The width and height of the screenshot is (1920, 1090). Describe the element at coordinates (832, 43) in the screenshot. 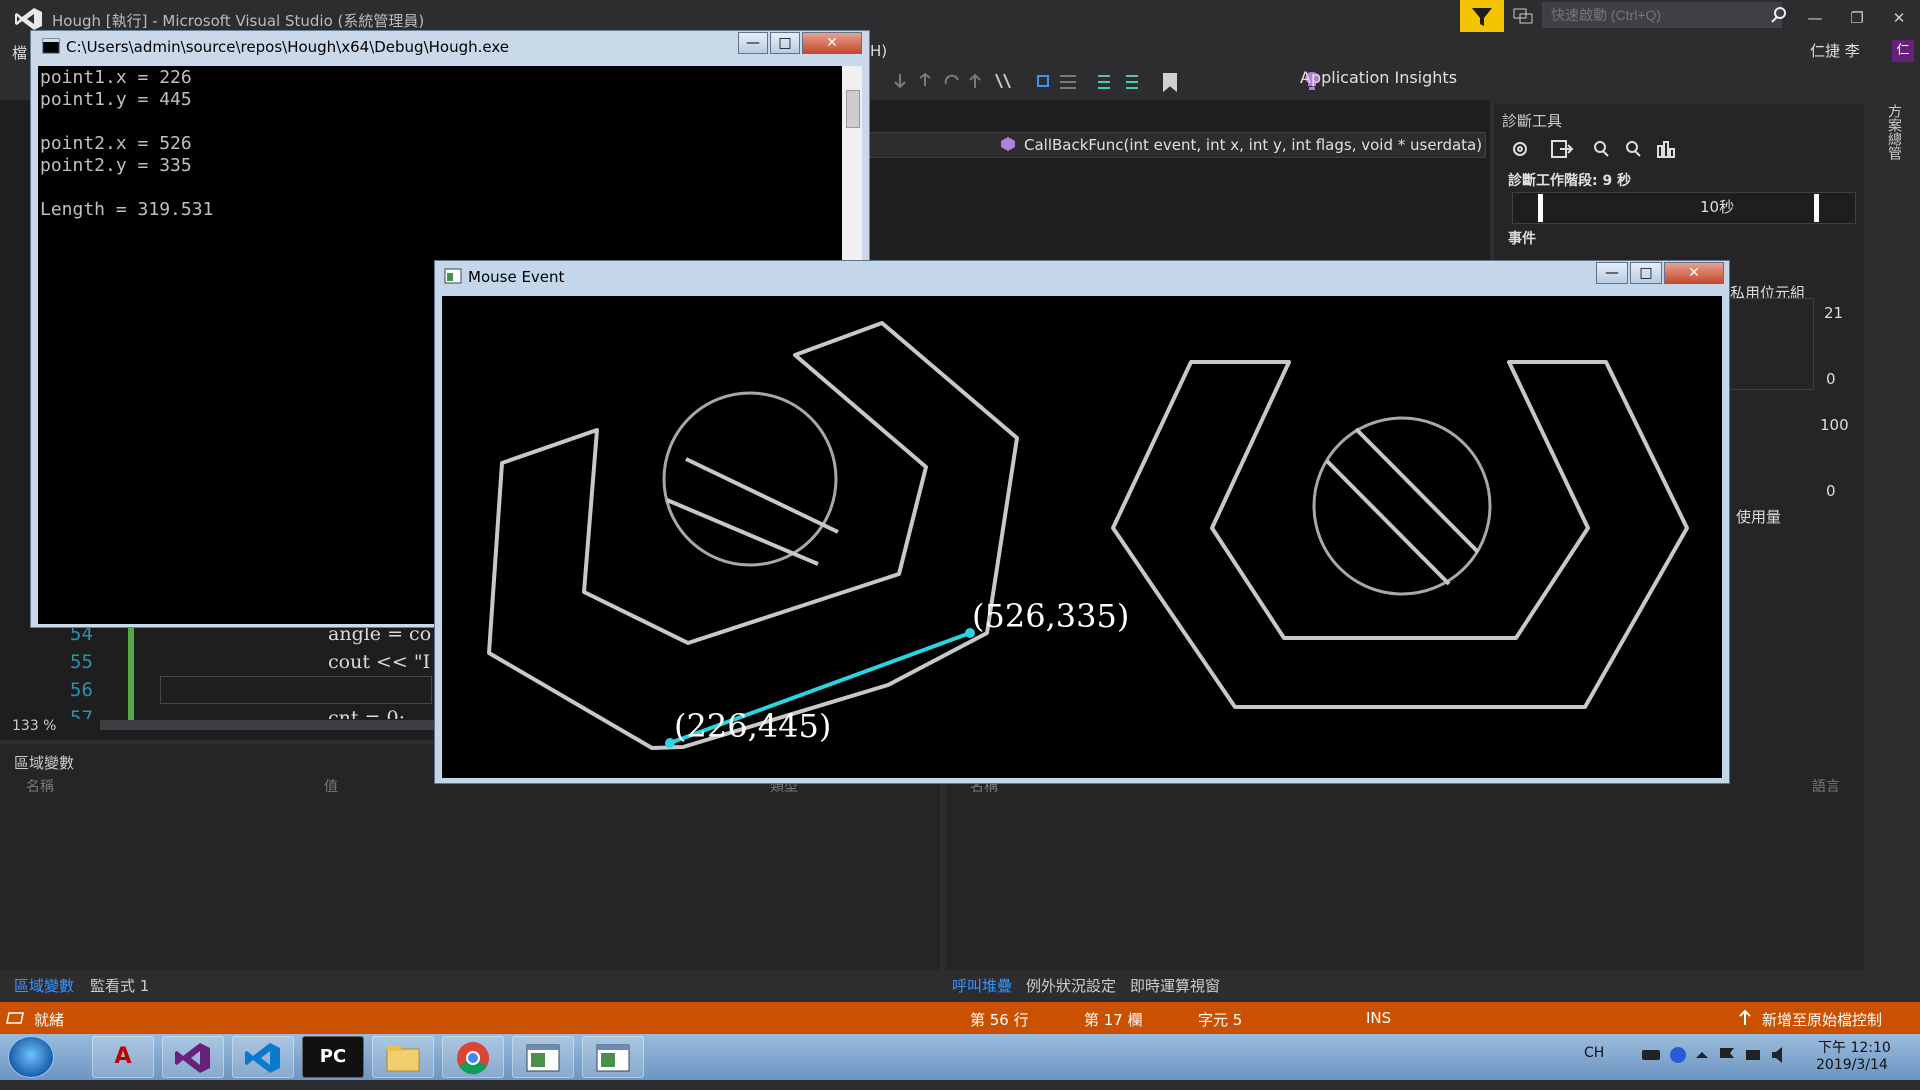

I see `console-close-button: ✕` at that location.